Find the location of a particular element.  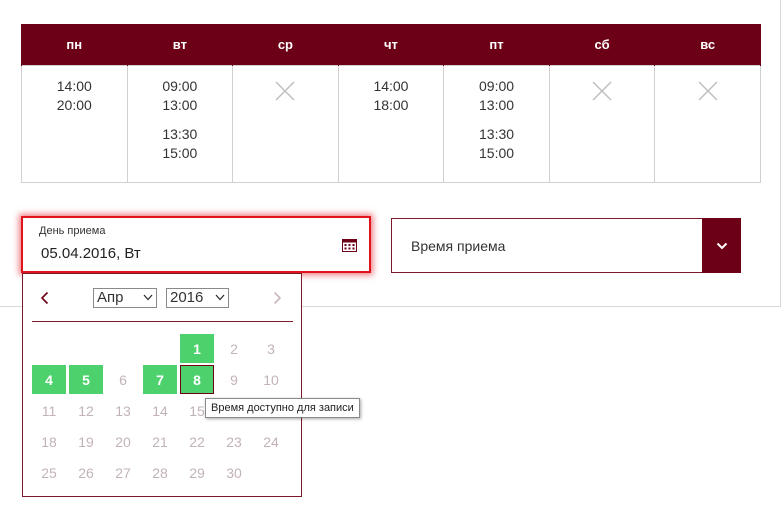

calendar-day: 10 is located at coordinates (271, 379).